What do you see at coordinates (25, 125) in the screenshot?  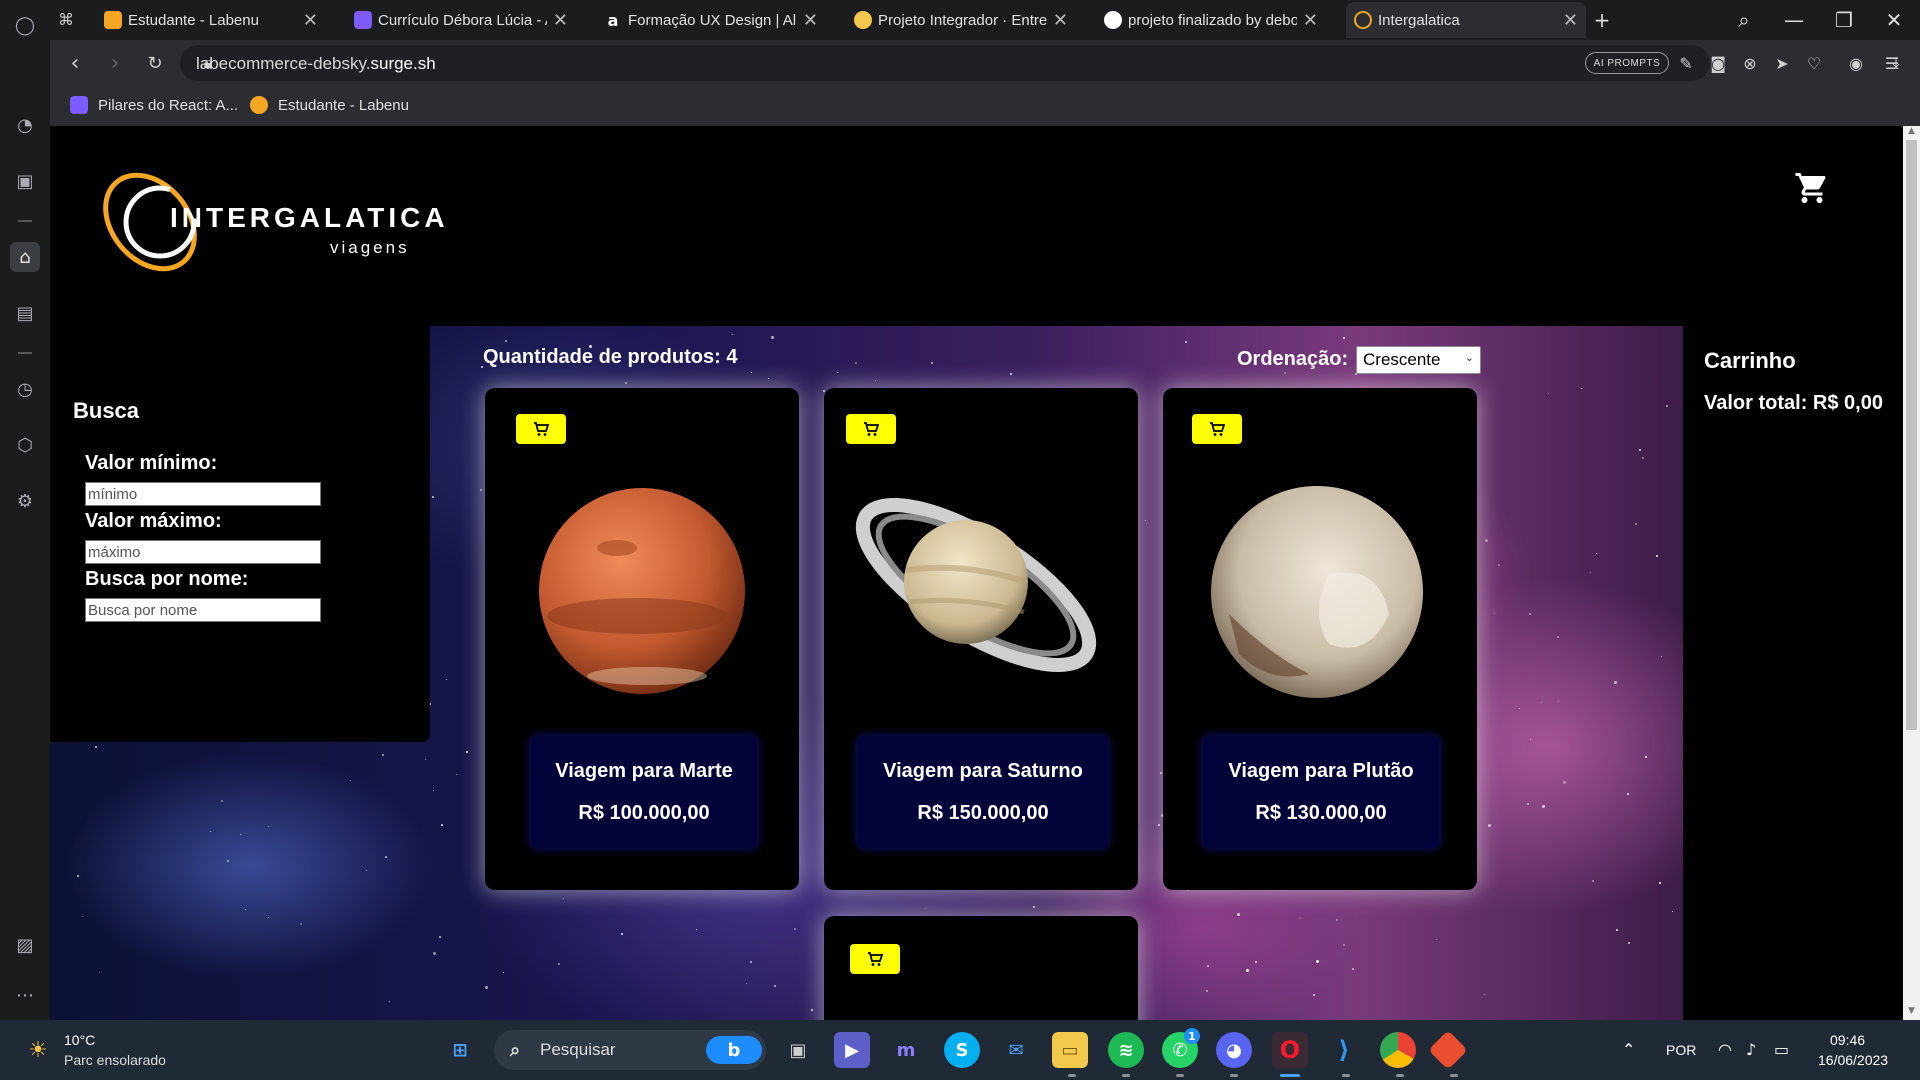 I see `speed-dial-icon: ◔` at bounding box center [25, 125].